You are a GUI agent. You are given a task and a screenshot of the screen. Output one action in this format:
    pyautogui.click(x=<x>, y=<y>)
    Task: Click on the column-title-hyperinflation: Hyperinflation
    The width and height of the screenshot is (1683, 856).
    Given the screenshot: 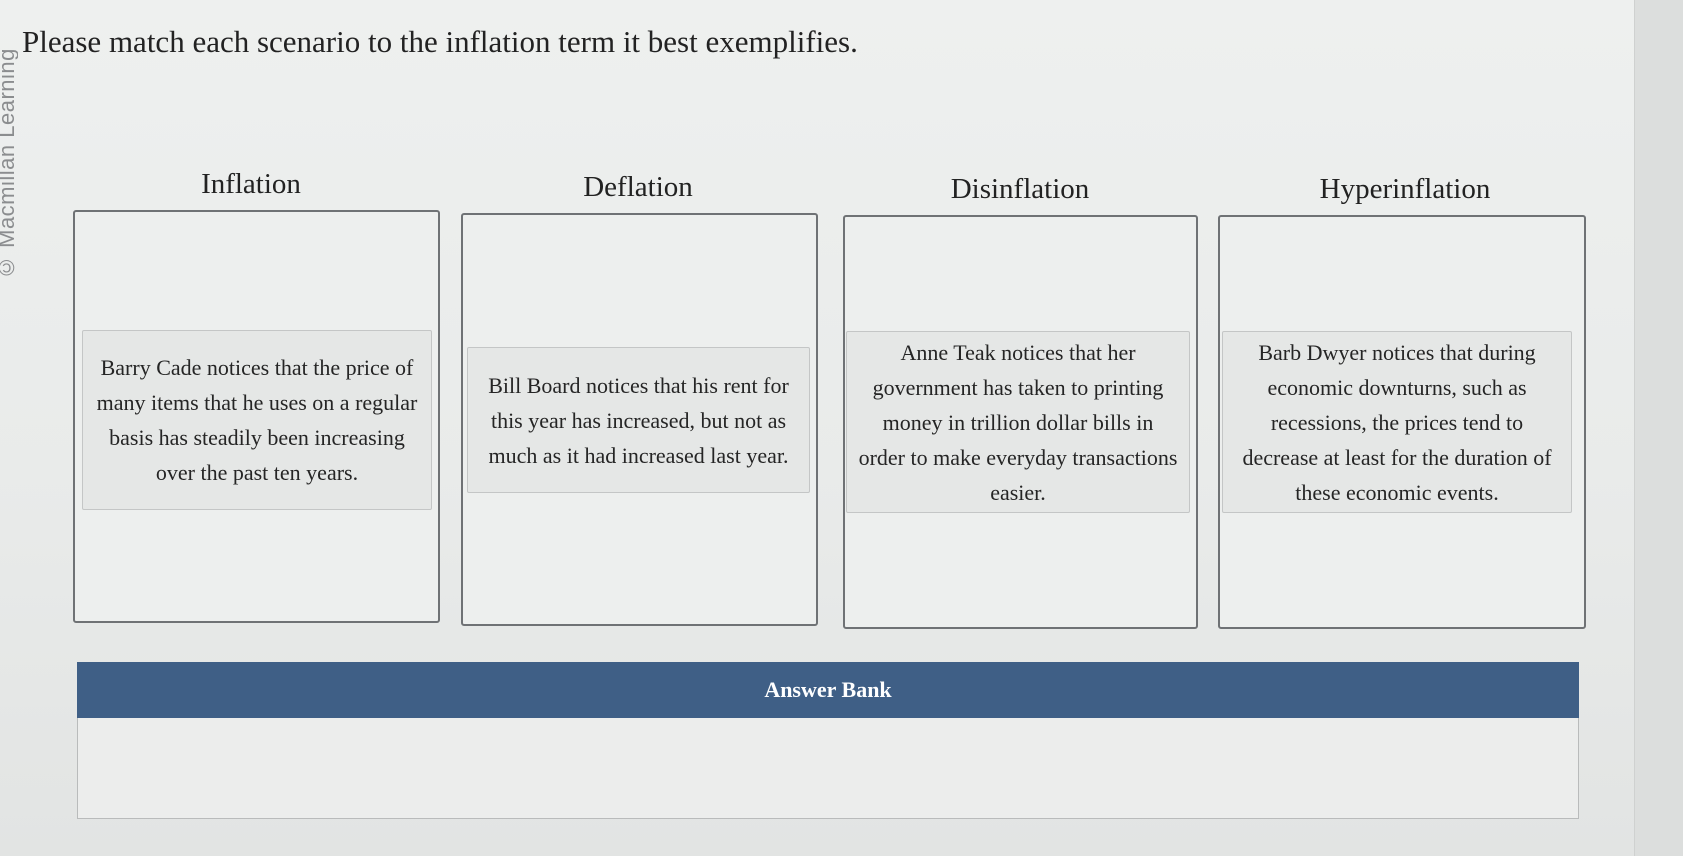 What is the action you would take?
    pyautogui.click(x=1405, y=189)
    